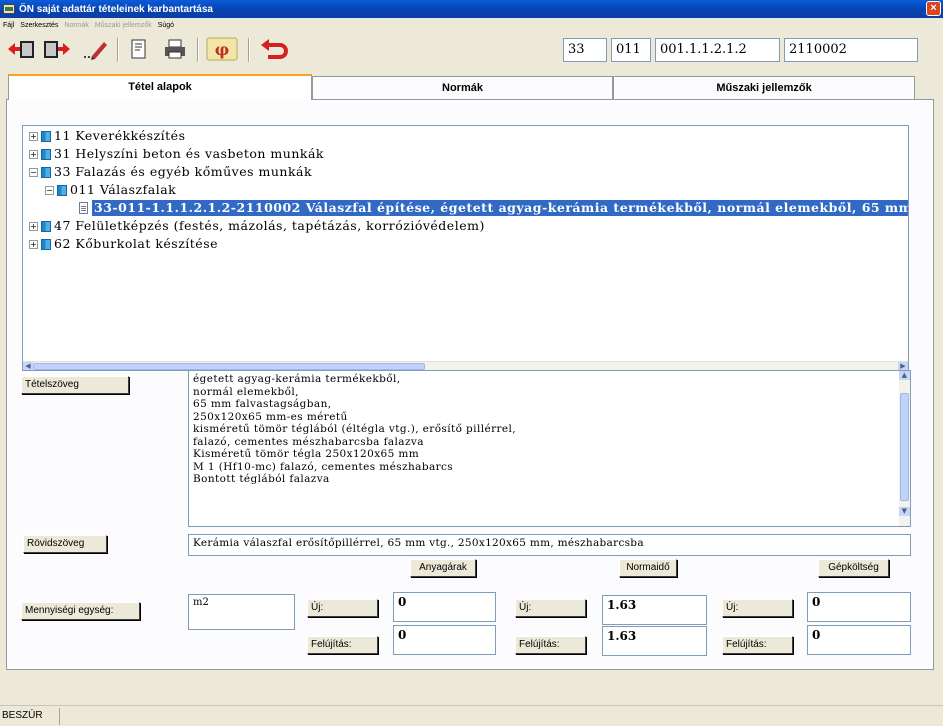 Image resolution: width=943 pixels, height=726 pixels. Describe the element at coordinates (9, 9) in the screenshot. I see `app-icon` at that location.